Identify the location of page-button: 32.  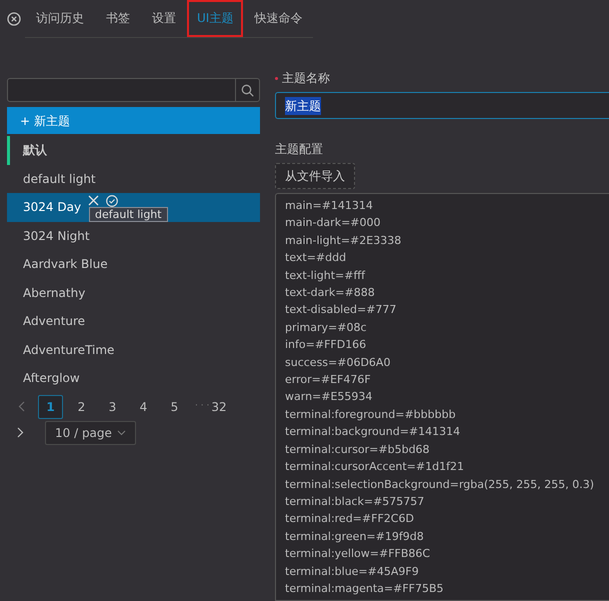
(219, 407).